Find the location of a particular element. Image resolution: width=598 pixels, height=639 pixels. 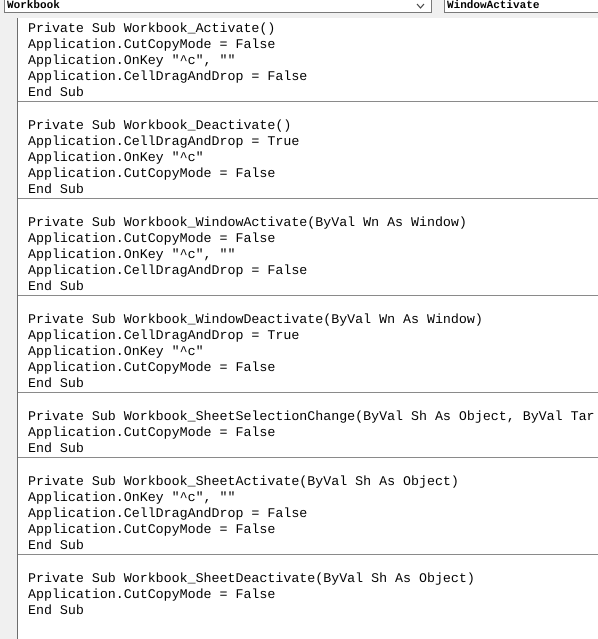

chevron-down-icon is located at coordinates (420, 6).